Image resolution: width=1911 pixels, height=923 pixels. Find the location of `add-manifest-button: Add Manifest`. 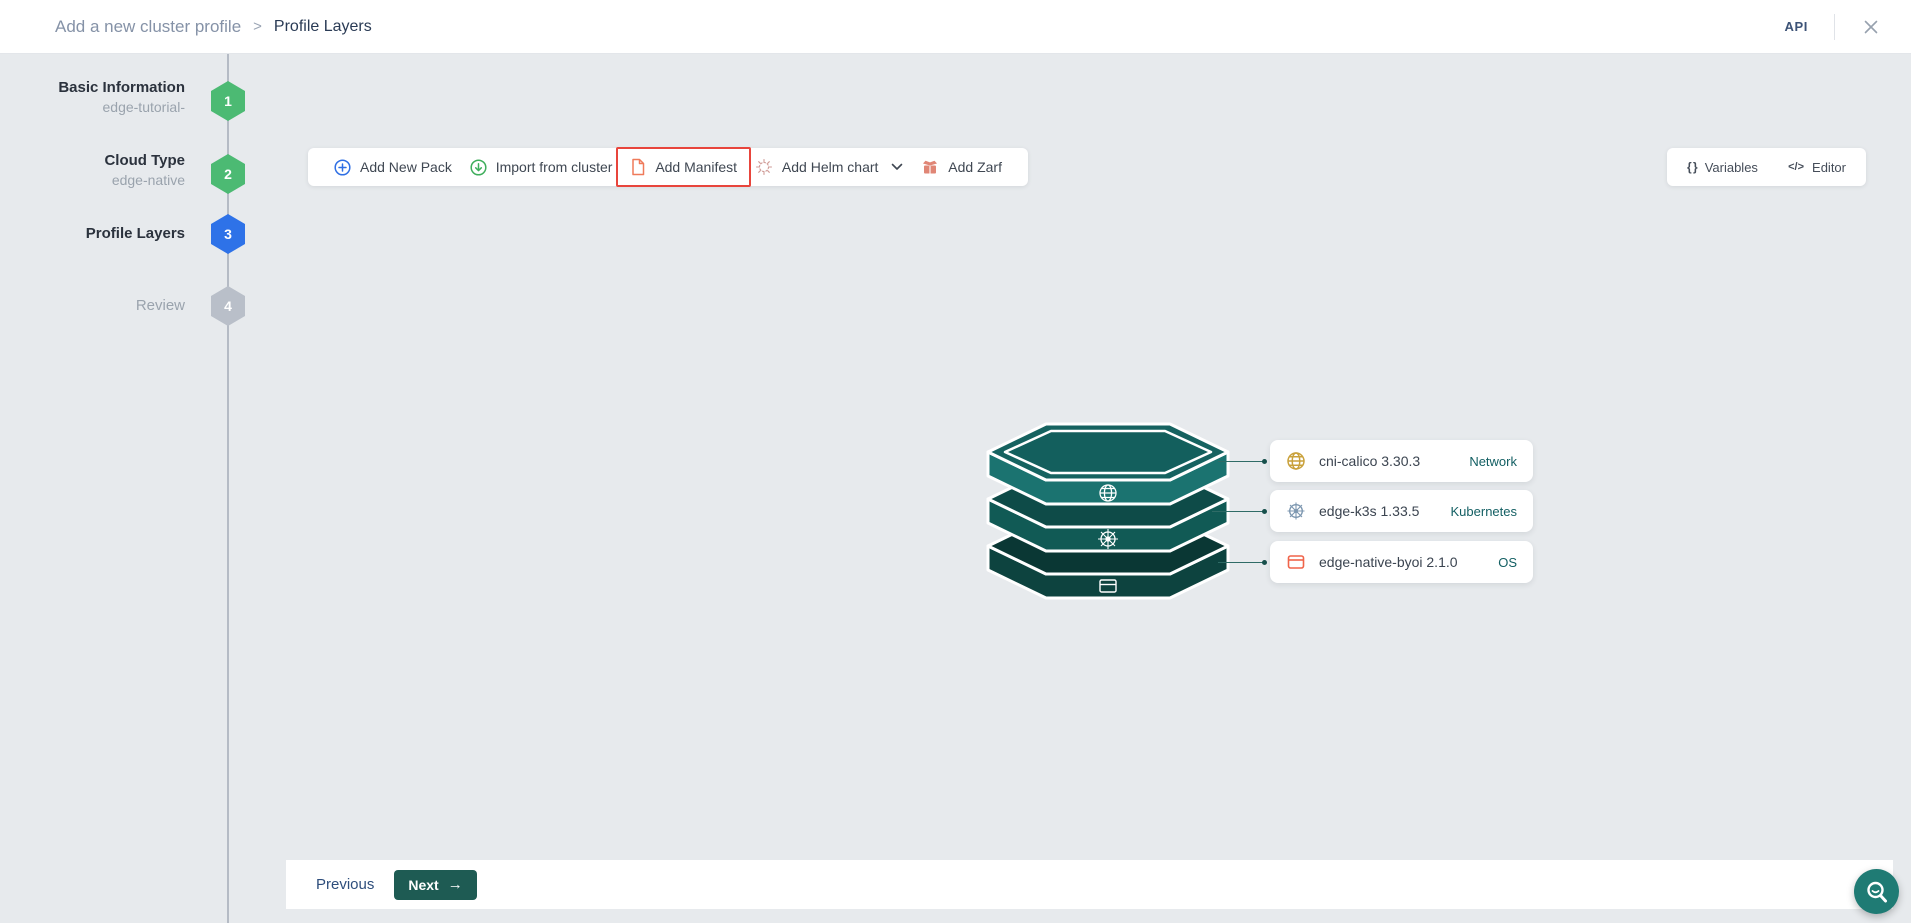

add-manifest-button: Add Manifest is located at coordinates (683, 167).